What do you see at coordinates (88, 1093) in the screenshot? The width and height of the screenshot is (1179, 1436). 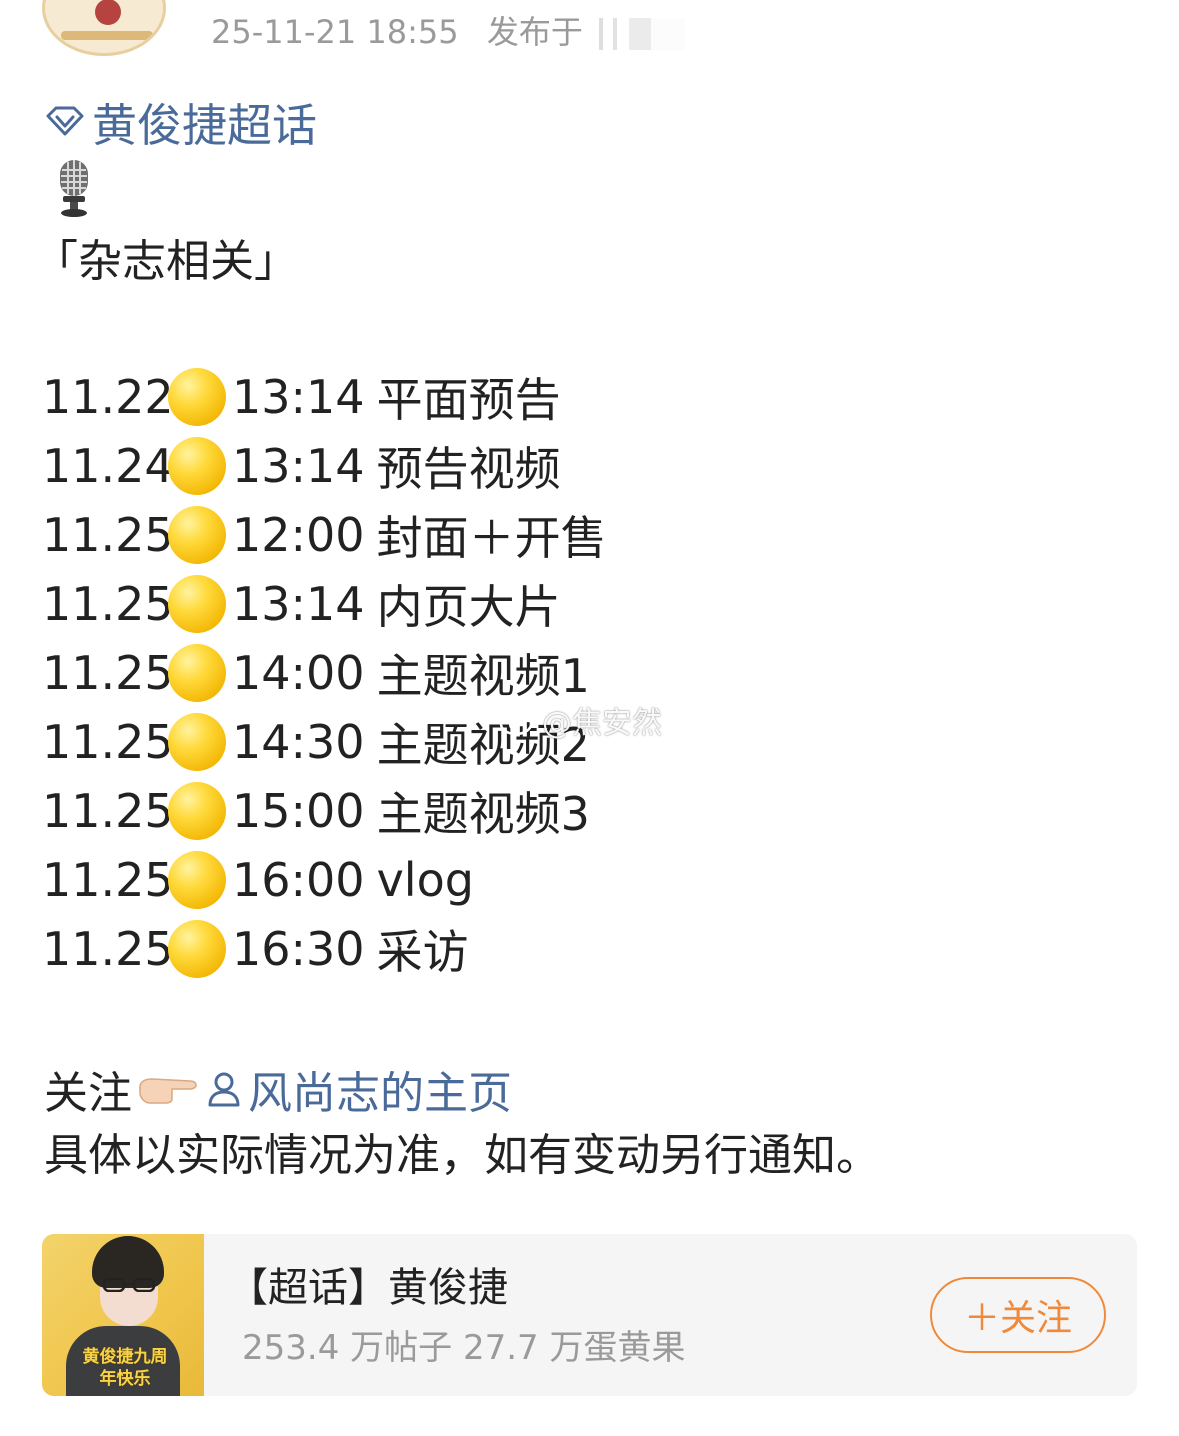 I see `follow-prefix: 关注` at bounding box center [88, 1093].